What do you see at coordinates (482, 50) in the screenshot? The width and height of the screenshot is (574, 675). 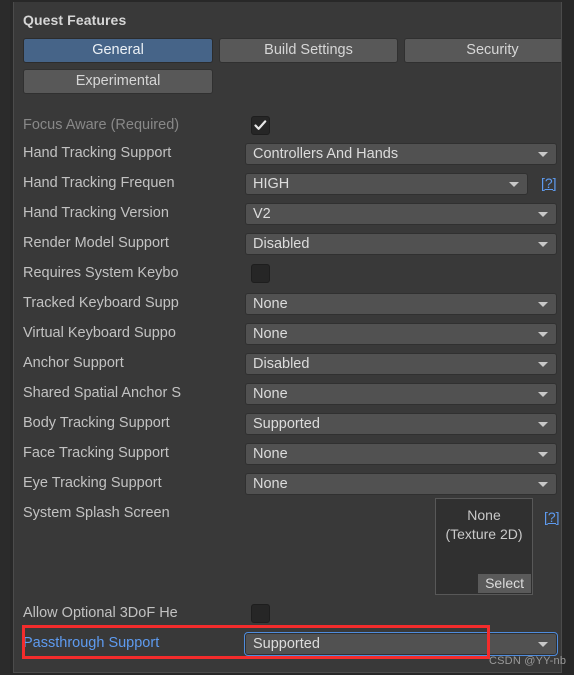 I see `tab-security: Security` at bounding box center [482, 50].